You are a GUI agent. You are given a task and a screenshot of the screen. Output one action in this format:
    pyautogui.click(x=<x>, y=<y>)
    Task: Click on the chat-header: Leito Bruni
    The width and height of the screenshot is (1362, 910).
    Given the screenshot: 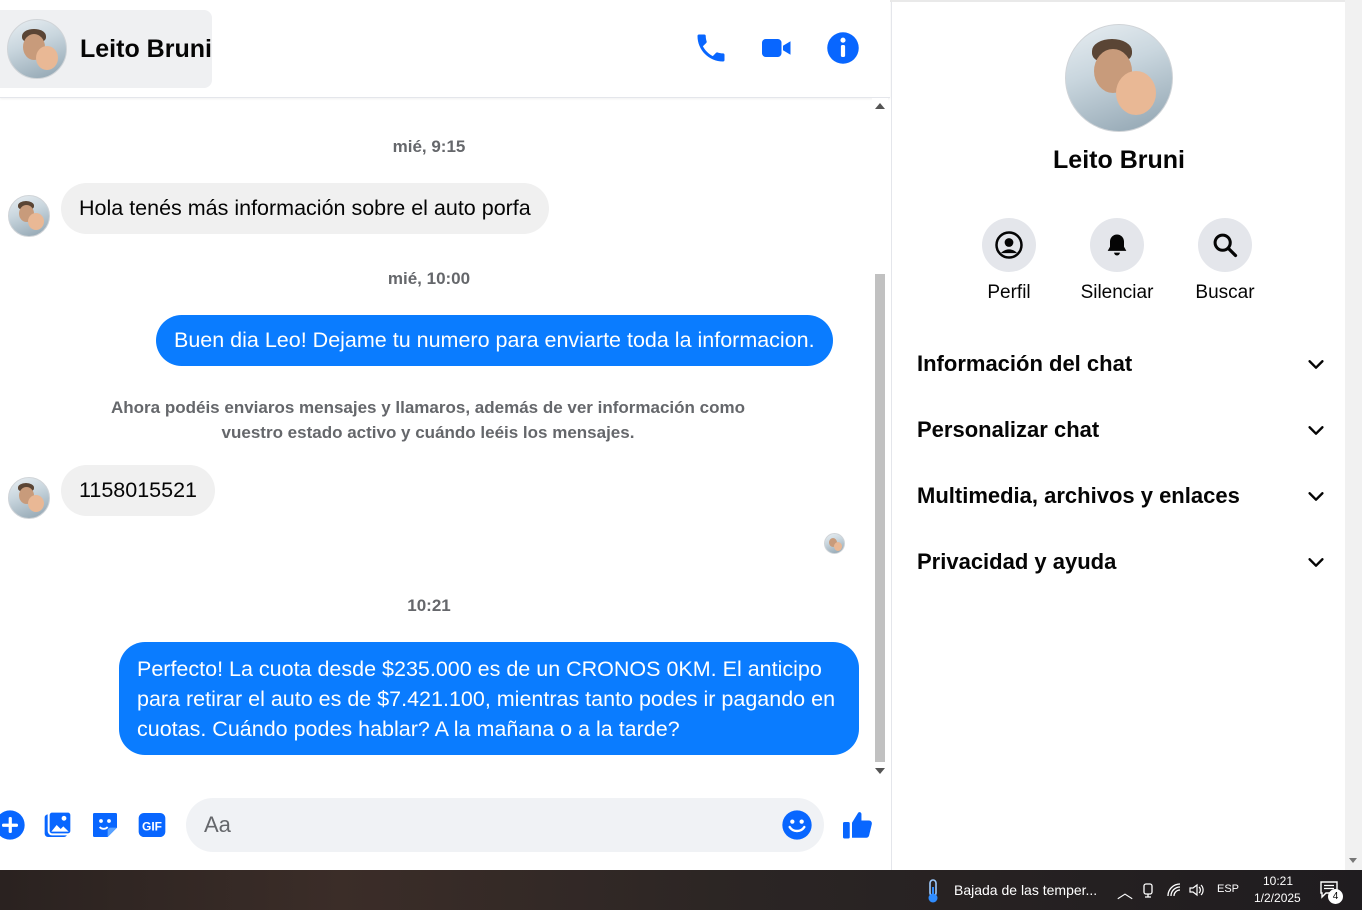 What is the action you would take?
    pyautogui.click(x=445, y=49)
    